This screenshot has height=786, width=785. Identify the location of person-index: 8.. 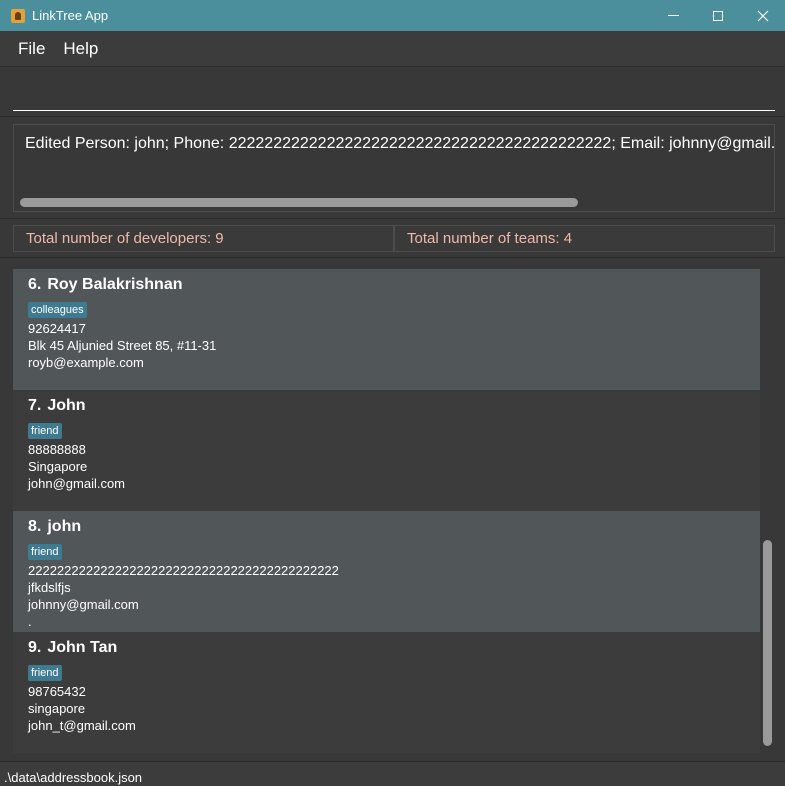
(35, 526).